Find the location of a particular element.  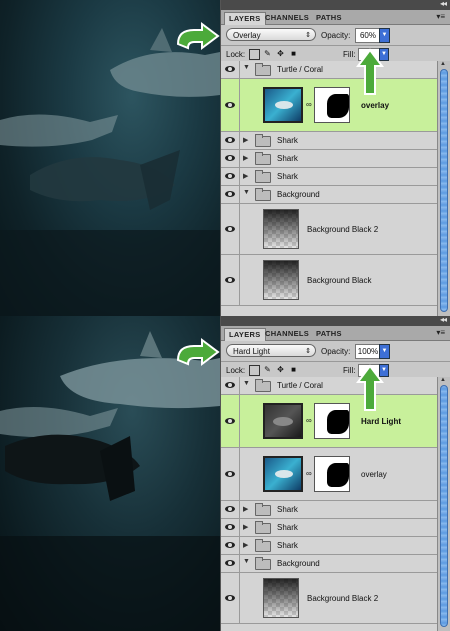

layer-name: Hard Light is located at coordinates (381, 421).